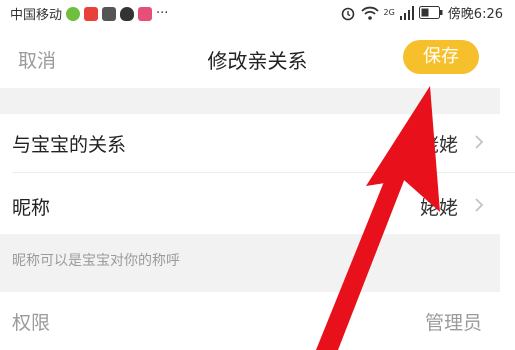 The height and width of the screenshot is (350, 515). Describe the element at coordinates (430, 12) in the screenshot. I see `battery-icon` at that location.